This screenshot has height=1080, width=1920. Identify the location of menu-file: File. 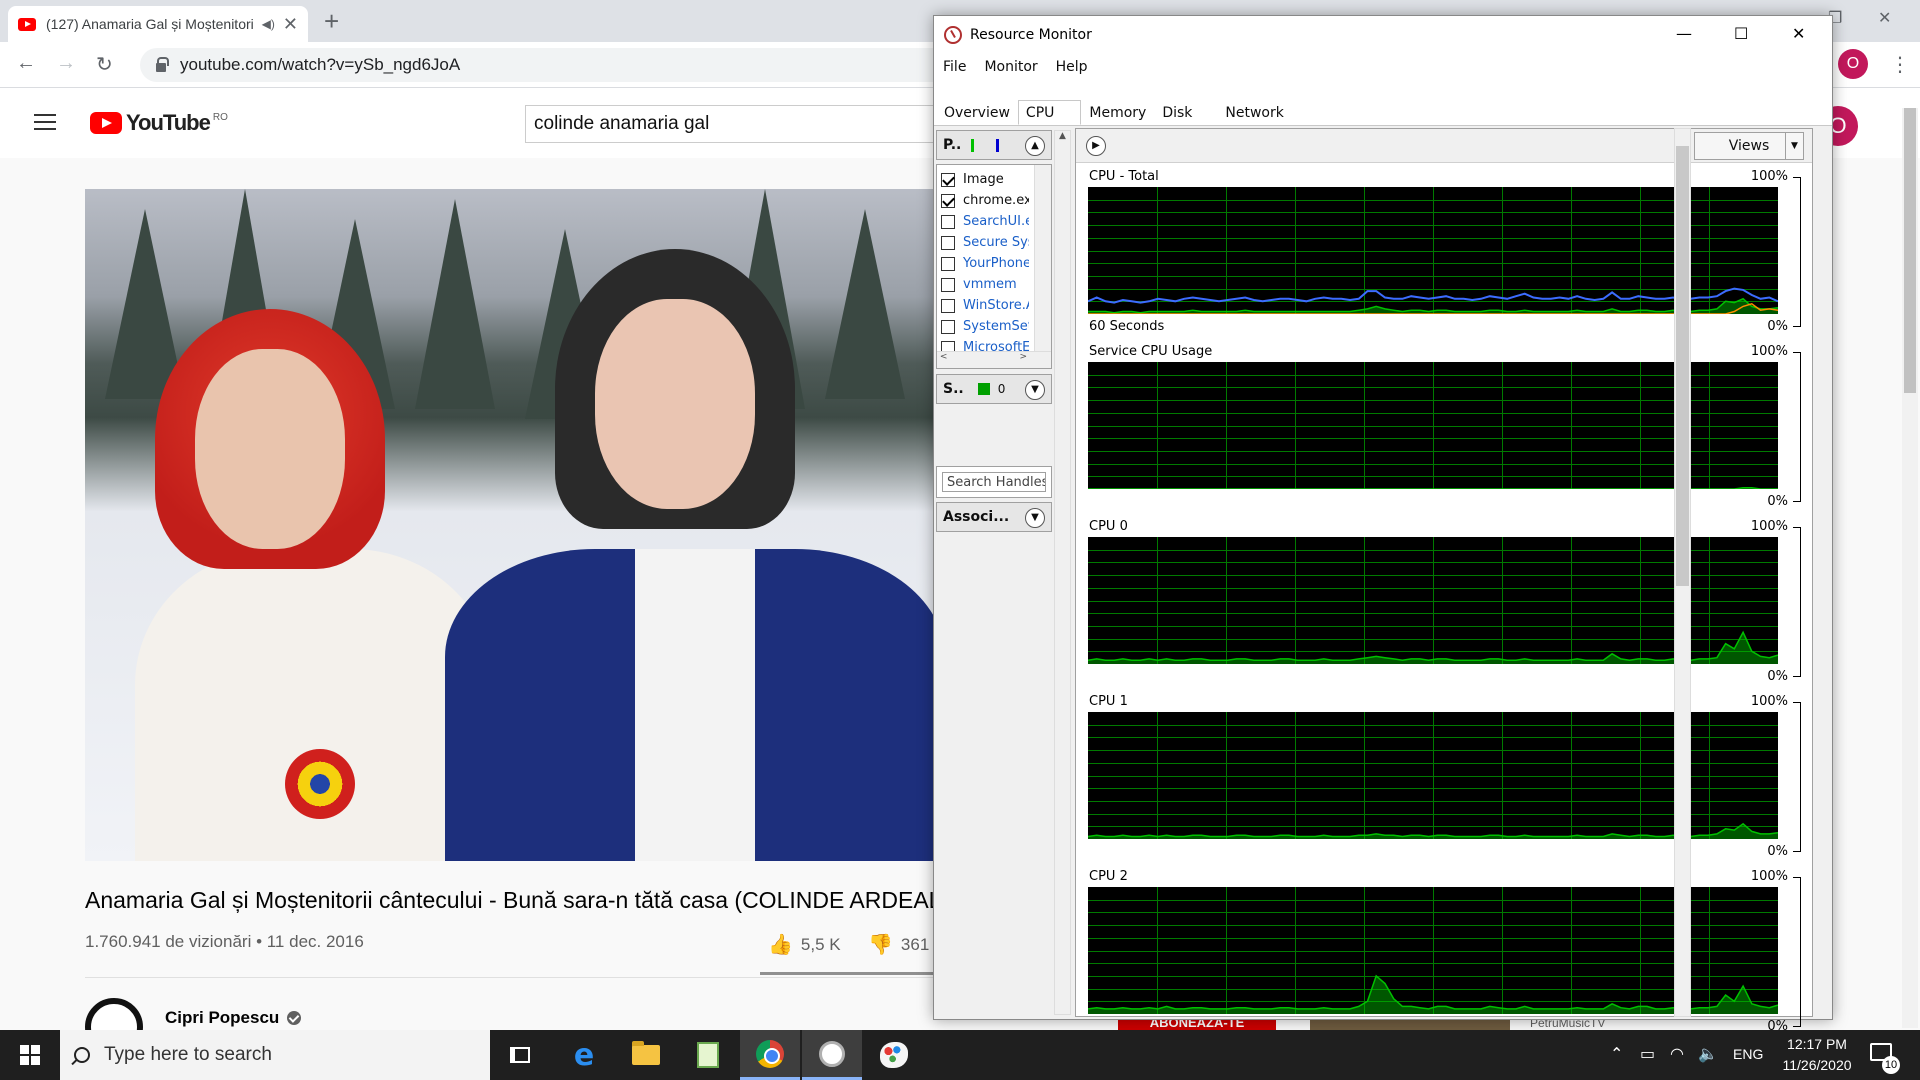
(954, 67).